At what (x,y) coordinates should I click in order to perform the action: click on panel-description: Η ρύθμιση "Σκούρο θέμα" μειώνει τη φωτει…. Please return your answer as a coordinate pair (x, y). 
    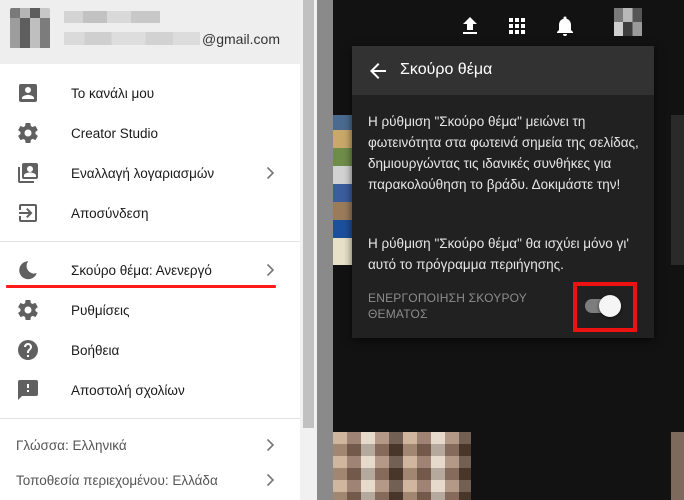
    Looking at the image, I should click on (503, 153).